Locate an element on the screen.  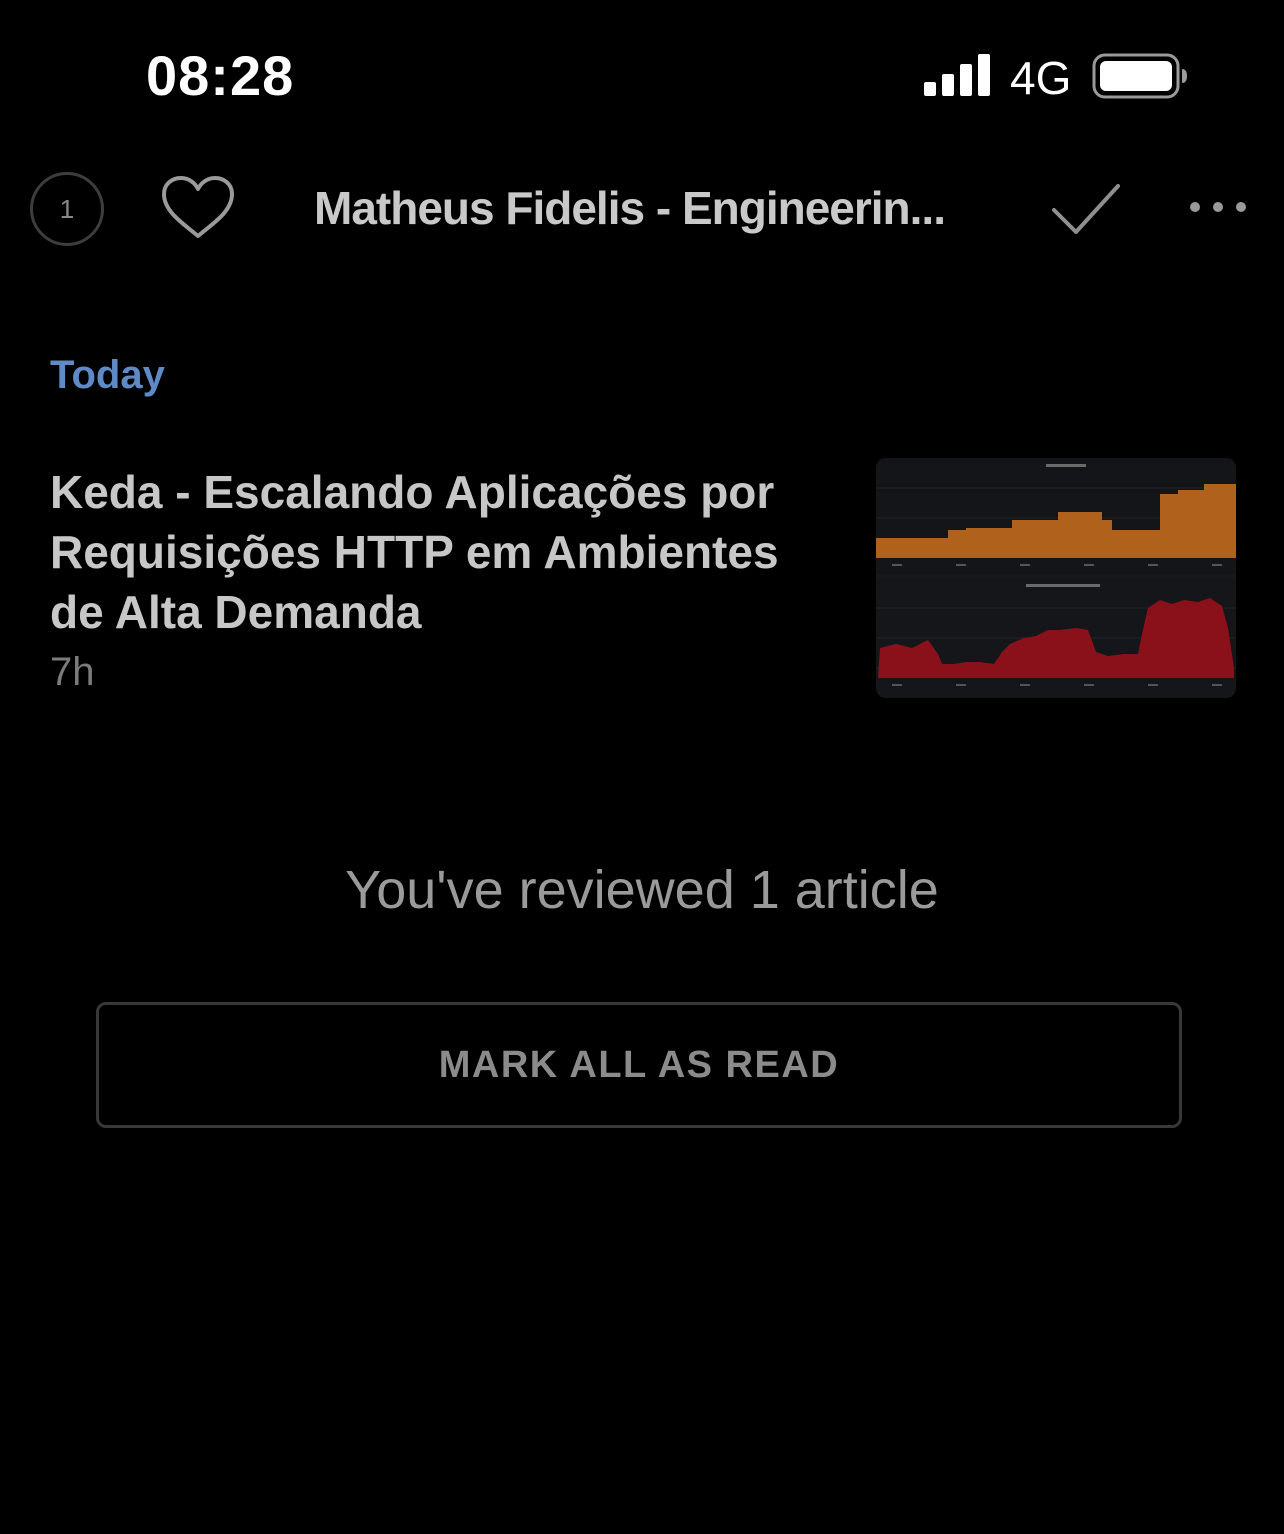
more-icon is located at coordinates (1218, 207).